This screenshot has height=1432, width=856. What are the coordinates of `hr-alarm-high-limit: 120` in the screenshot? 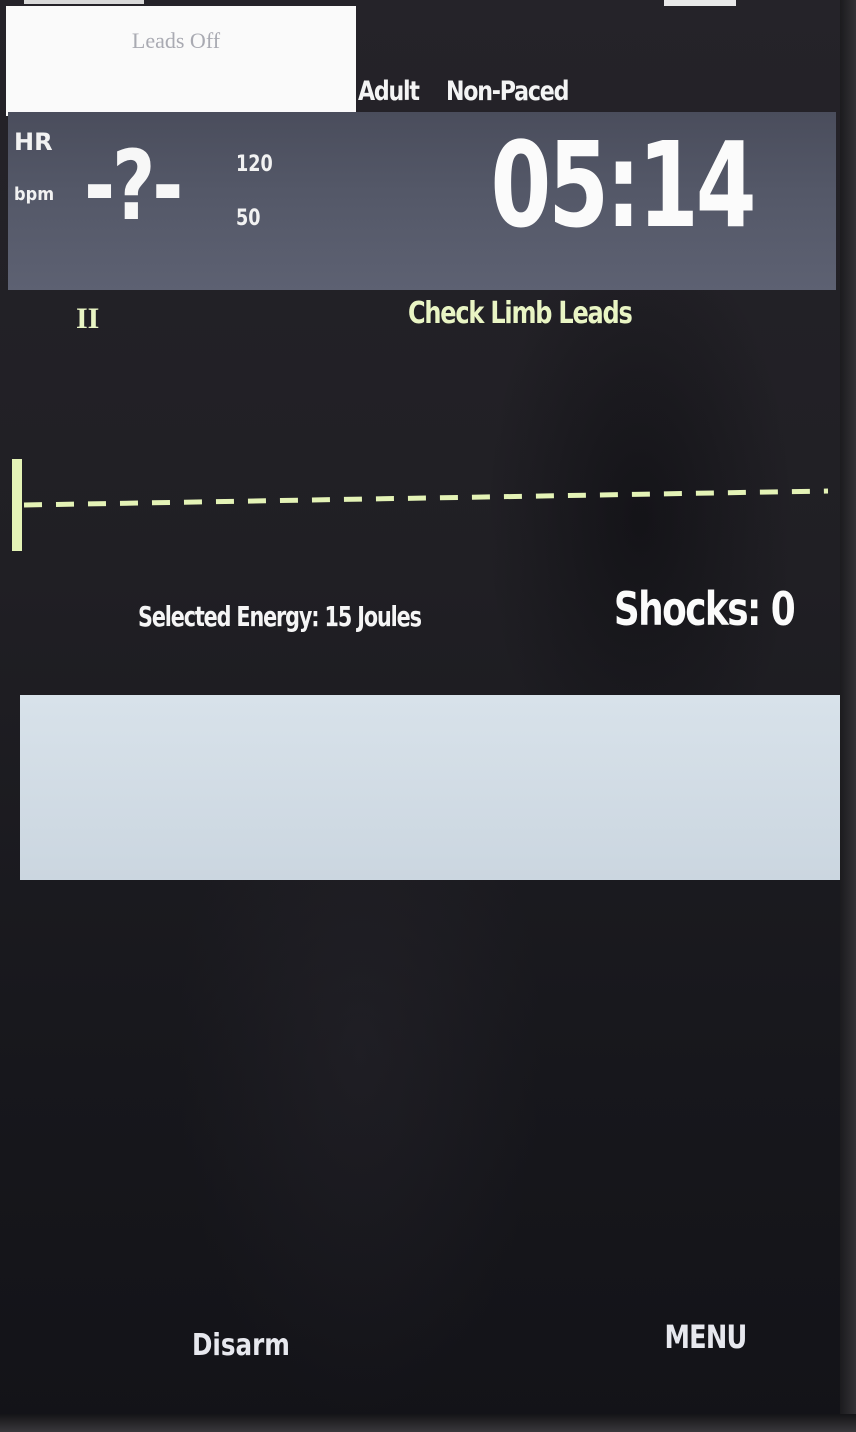 It's located at (254, 164).